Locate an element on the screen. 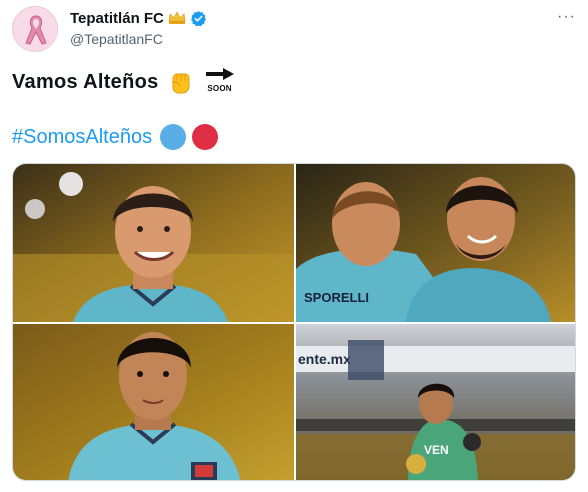  soon-label: SOON is located at coordinates (219, 88).